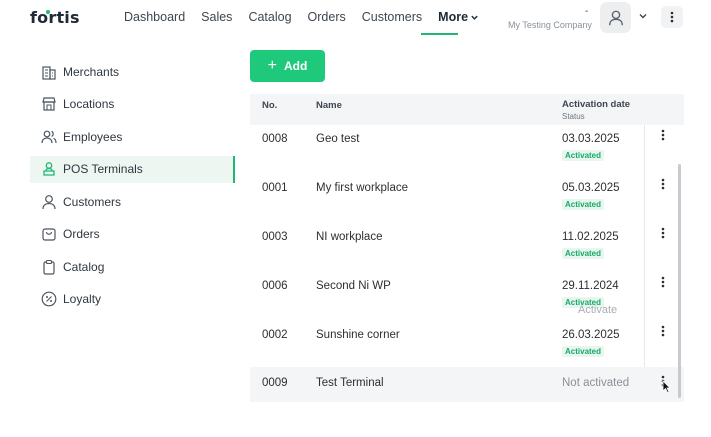  Describe the element at coordinates (82, 299) in the screenshot. I see `sidebar-item-label: Loyalty` at that location.